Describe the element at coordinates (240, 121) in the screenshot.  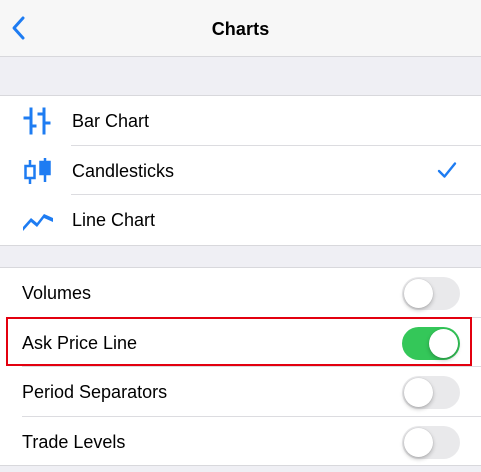
I see `chart-type-bar: Bar Chart` at that location.